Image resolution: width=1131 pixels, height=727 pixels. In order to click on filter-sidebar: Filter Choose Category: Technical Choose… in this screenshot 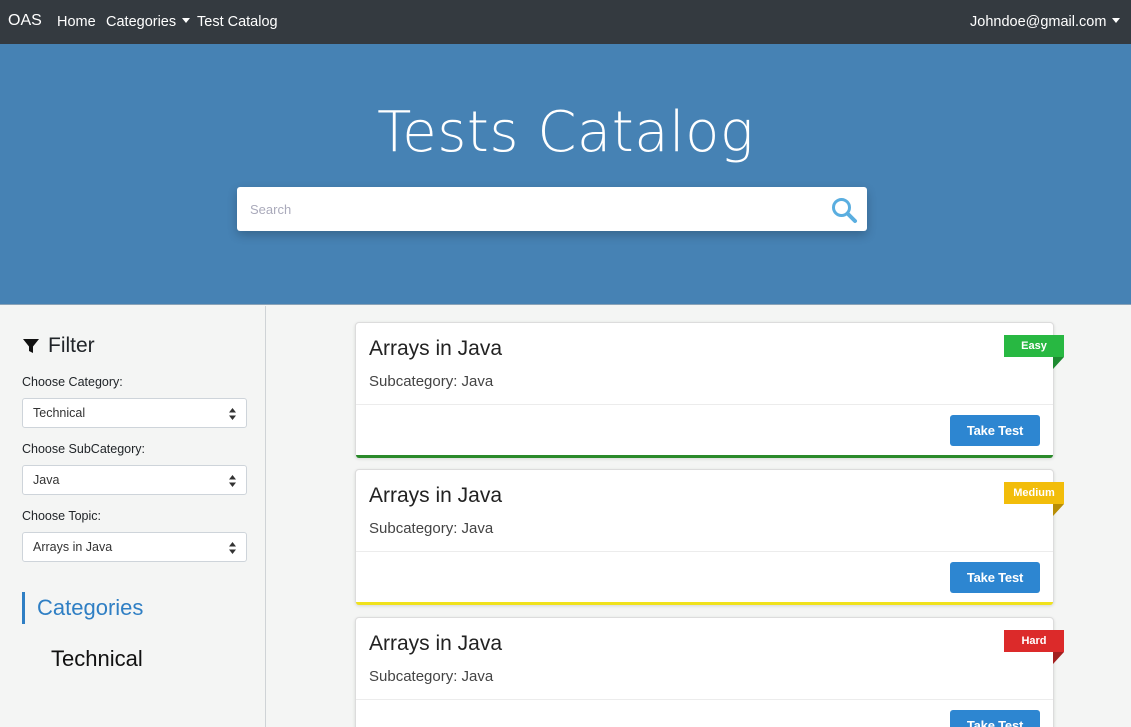, I will do `click(133, 516)`.